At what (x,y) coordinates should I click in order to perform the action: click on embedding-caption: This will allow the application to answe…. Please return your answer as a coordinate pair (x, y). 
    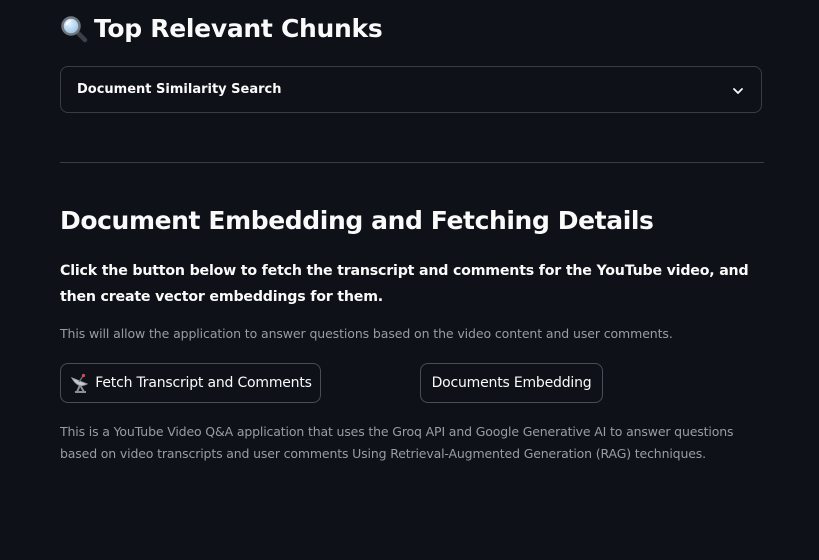
    Looking at the image, I should click on (366, 333).